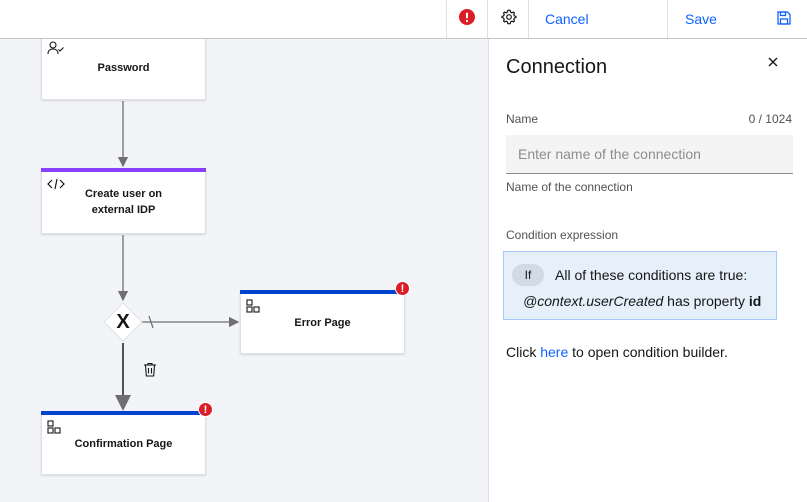 The image size is (807, 502). I want to click on save-button: Save, so click(738, 19).